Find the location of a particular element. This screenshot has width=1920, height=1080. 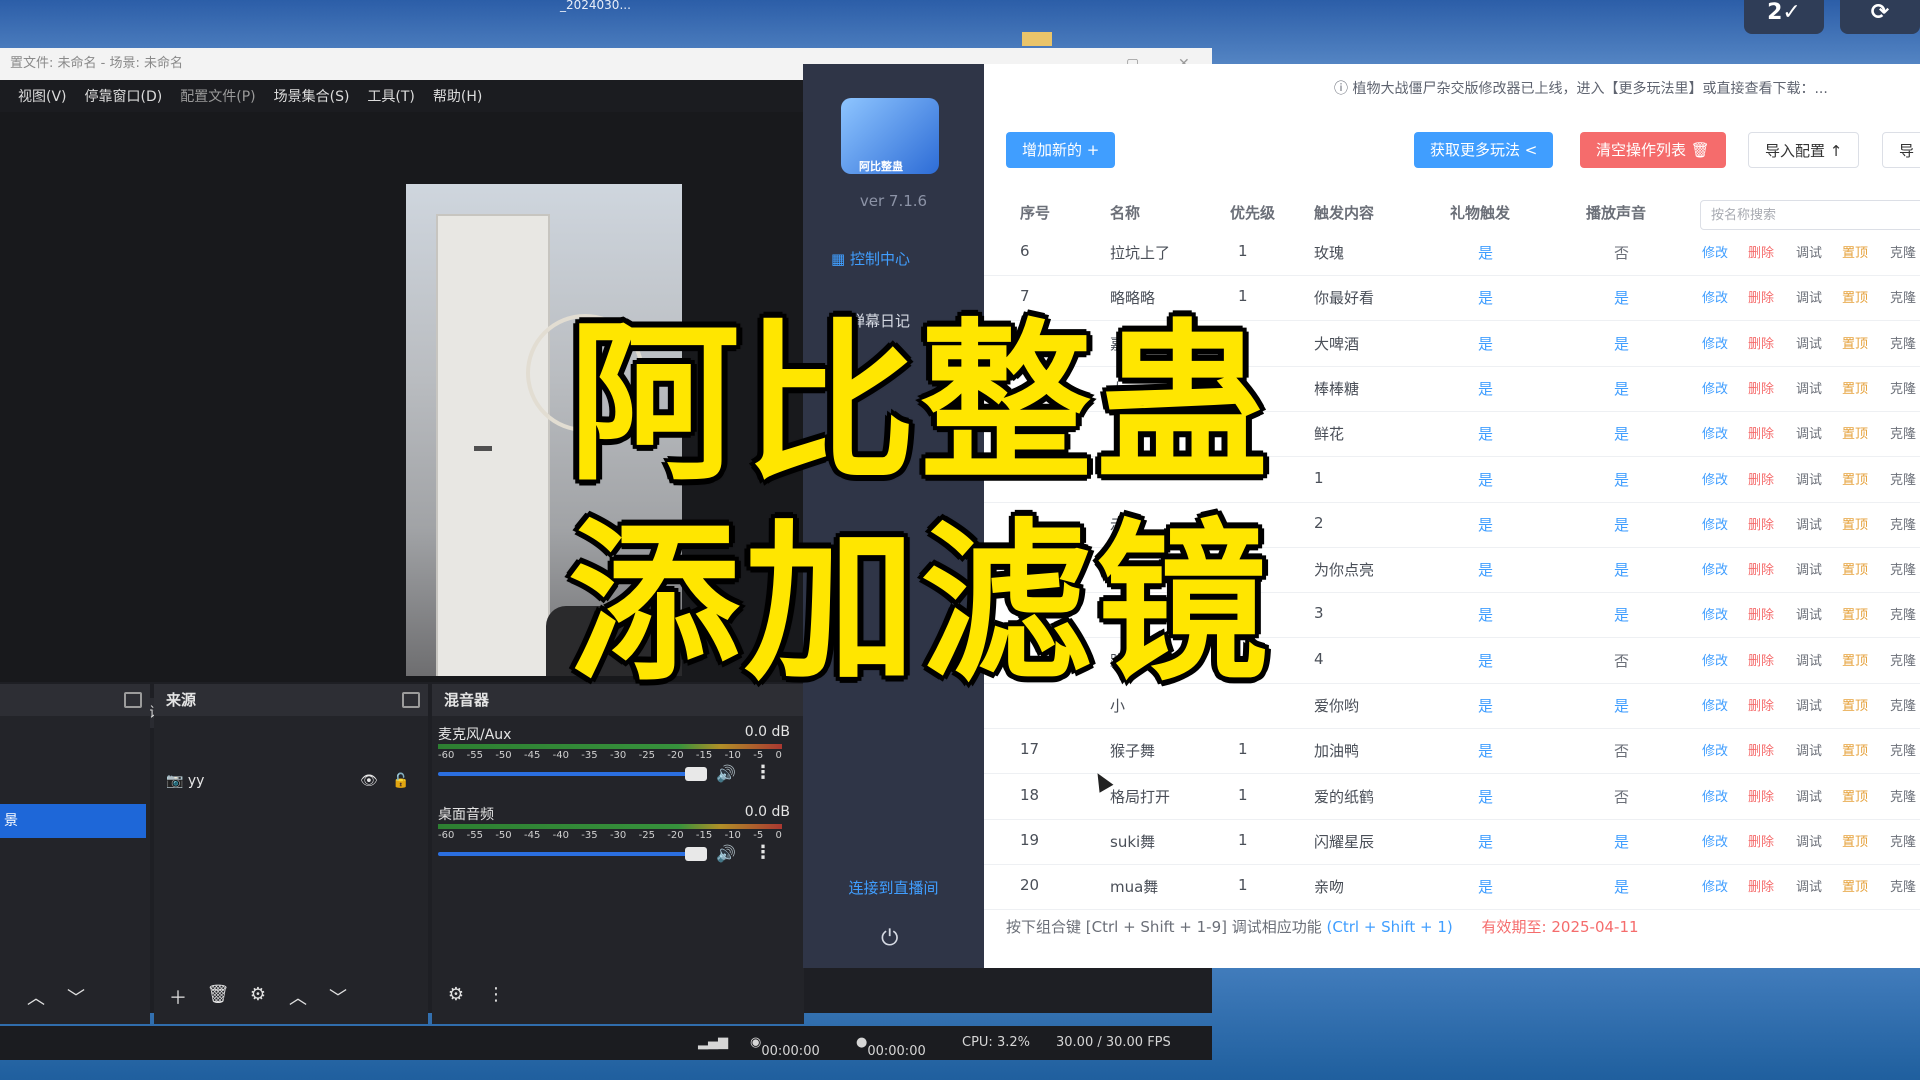

visibility-eye-icon: 👁 is located at coordinates (369, 781).